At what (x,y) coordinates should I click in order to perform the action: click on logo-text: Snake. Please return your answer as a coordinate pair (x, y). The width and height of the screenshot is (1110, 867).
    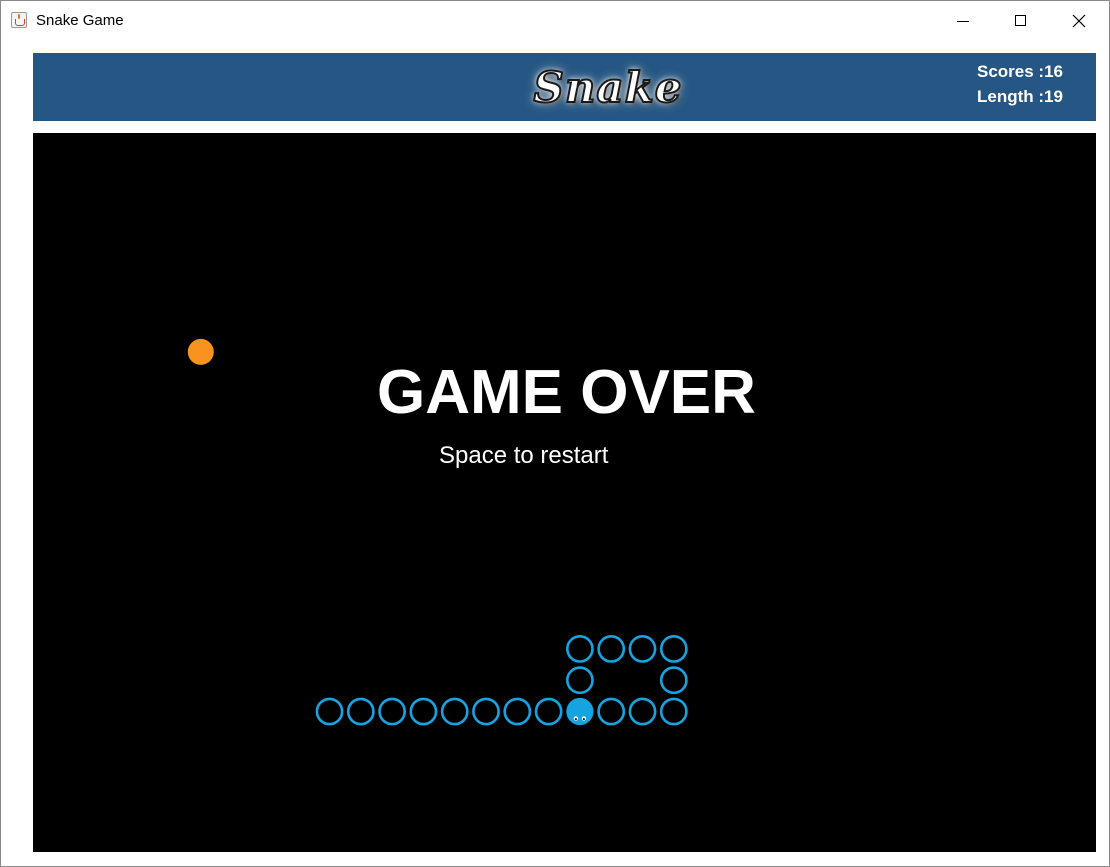
    Looking at the image, I should click on (608, 87).